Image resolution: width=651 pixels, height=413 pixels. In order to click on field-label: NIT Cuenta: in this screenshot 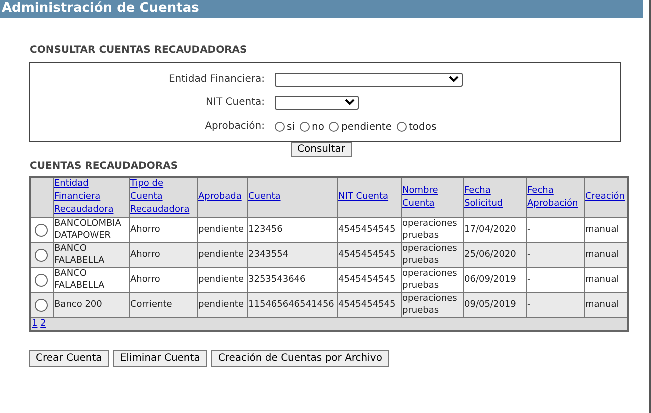, I will do `click(235, 103)`.